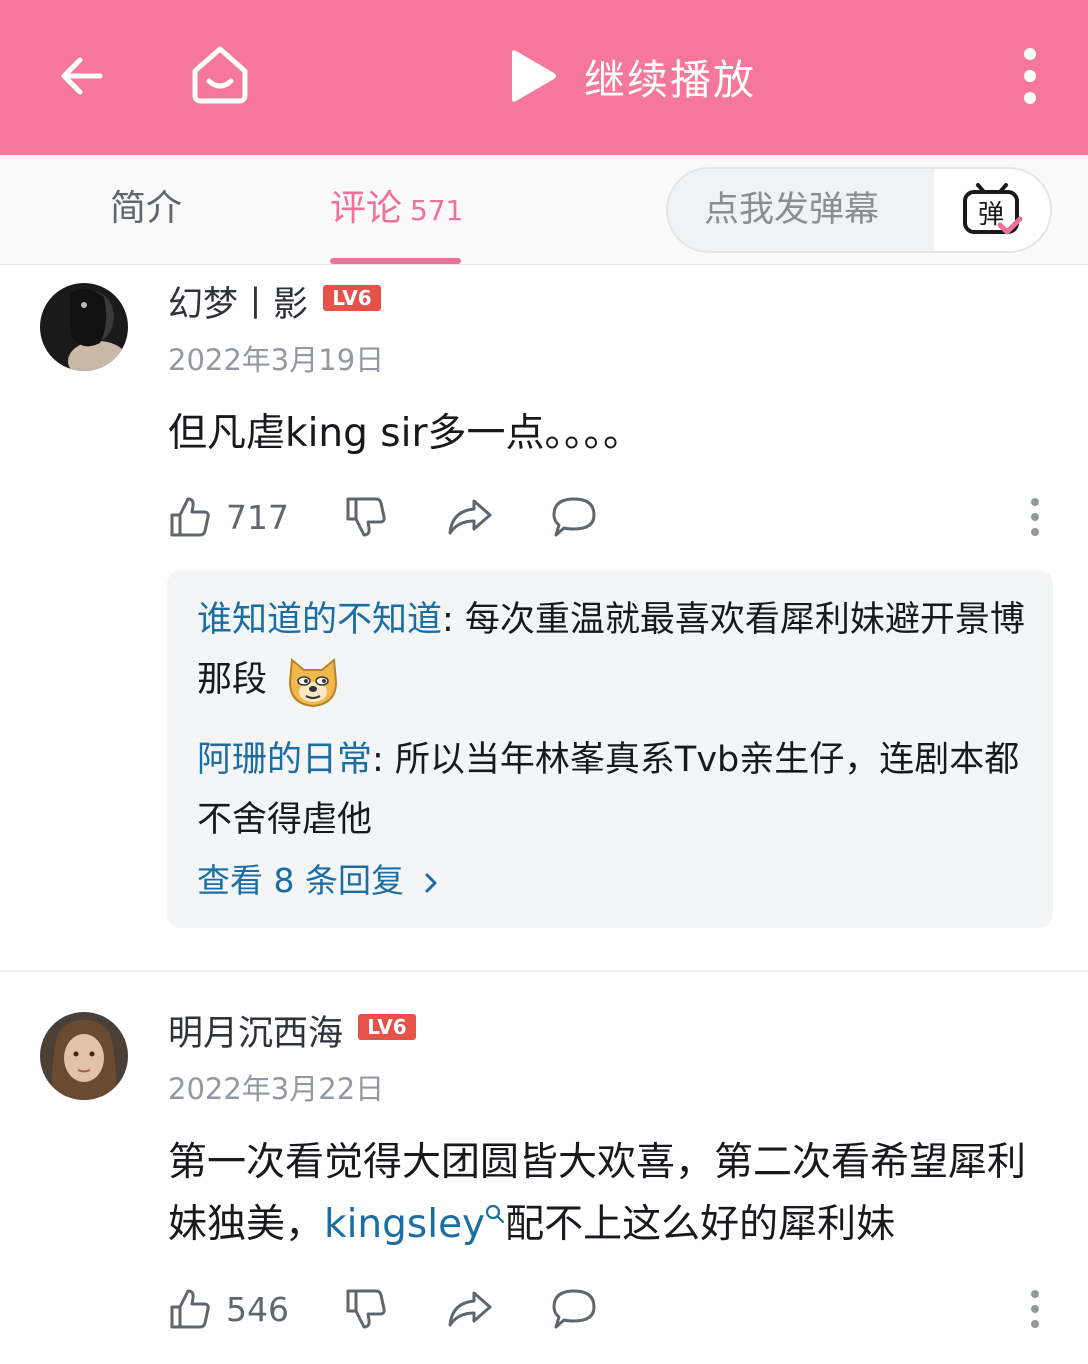  What do you see at coordinates (405, 433) in the screenshot?
I see `comment-text: 但凡虐king sir多一点。。。。` at bounding box center [405, 433].